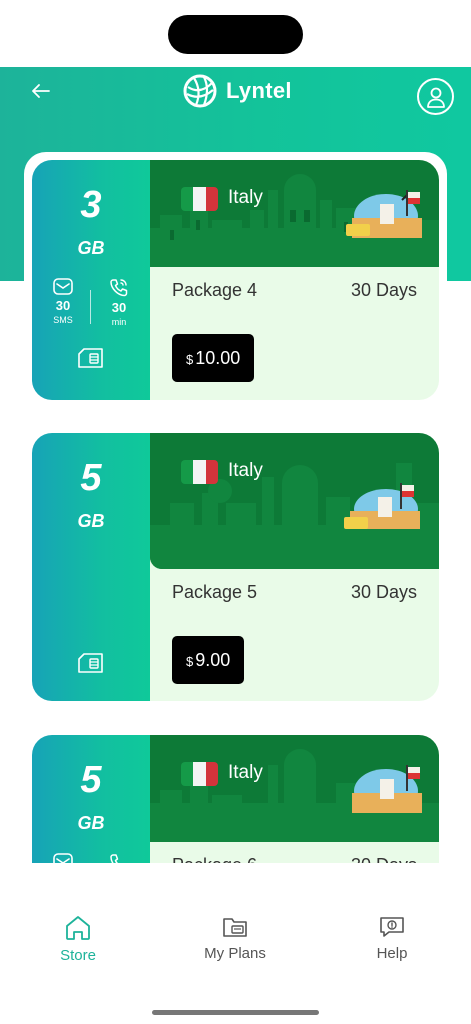  I want to click on minutes-stat, so click(119, 858).